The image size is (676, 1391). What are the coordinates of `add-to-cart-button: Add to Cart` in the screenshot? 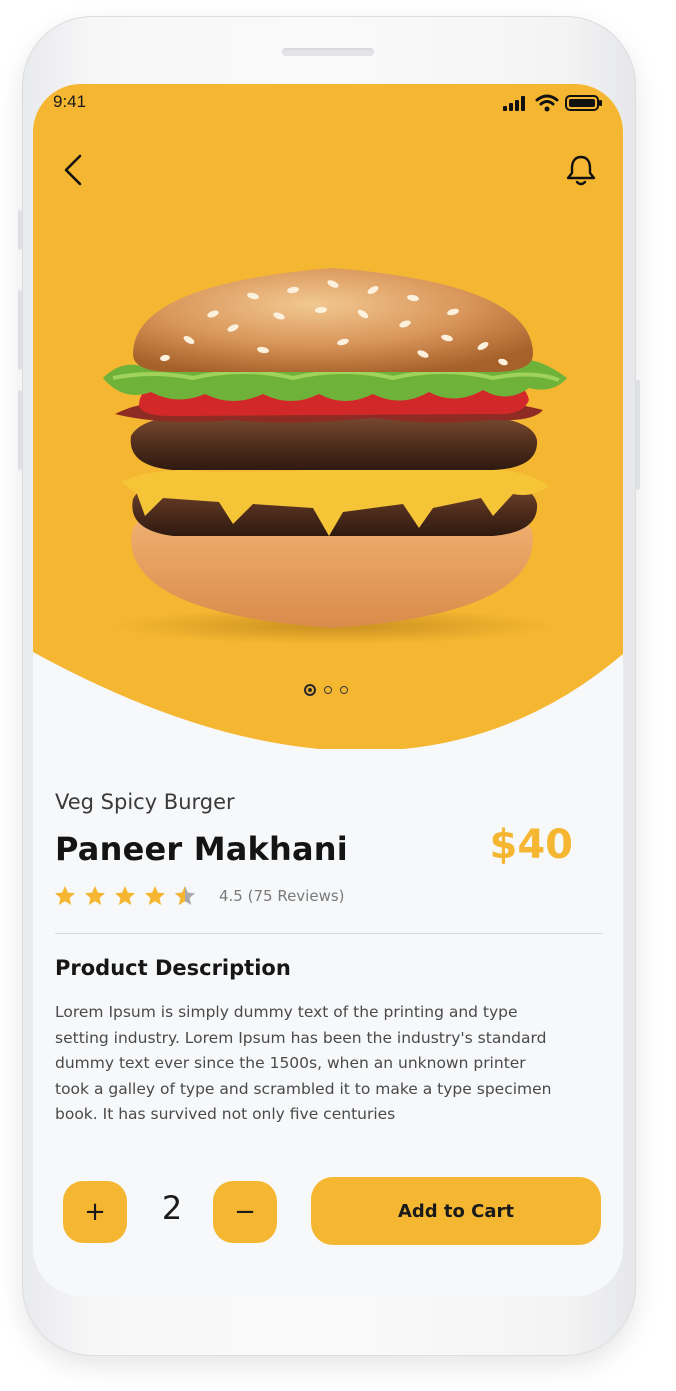 It's located at (456, 1211).